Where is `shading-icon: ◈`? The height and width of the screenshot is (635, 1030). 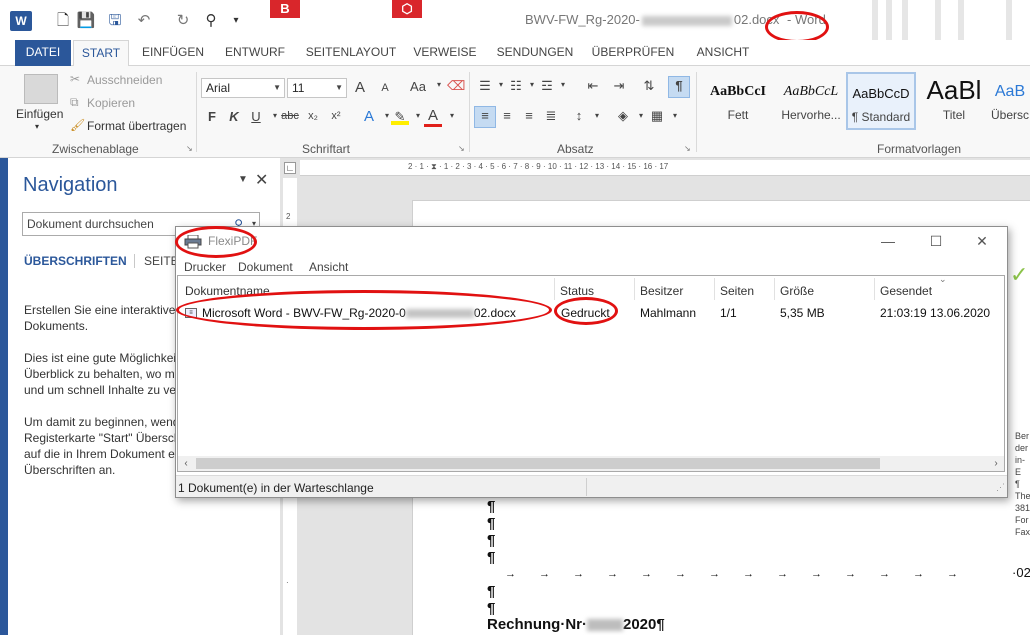
shading-icon: ◈ is located at coordinates (623, 116).